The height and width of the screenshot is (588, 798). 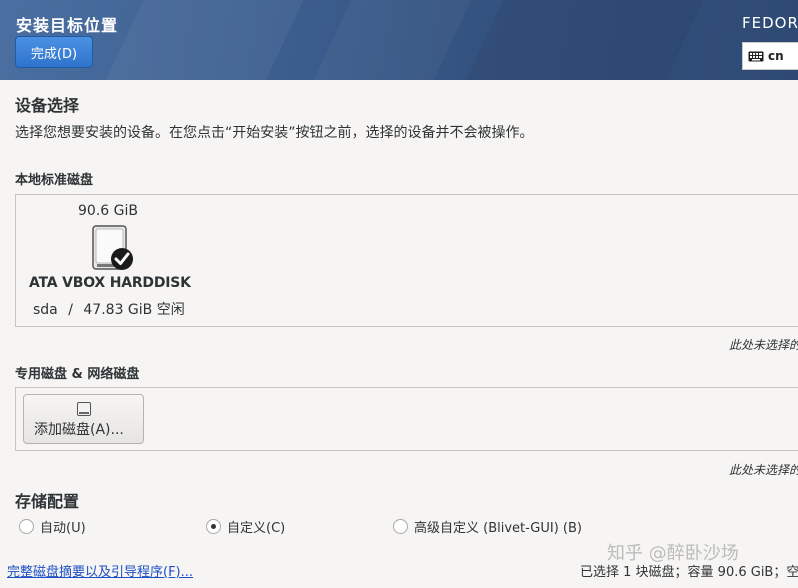 What do you see at coordinates (67, 25) in the screenshot?
I see `page-title: 安装目标位置` at bounding box center [67, 25].